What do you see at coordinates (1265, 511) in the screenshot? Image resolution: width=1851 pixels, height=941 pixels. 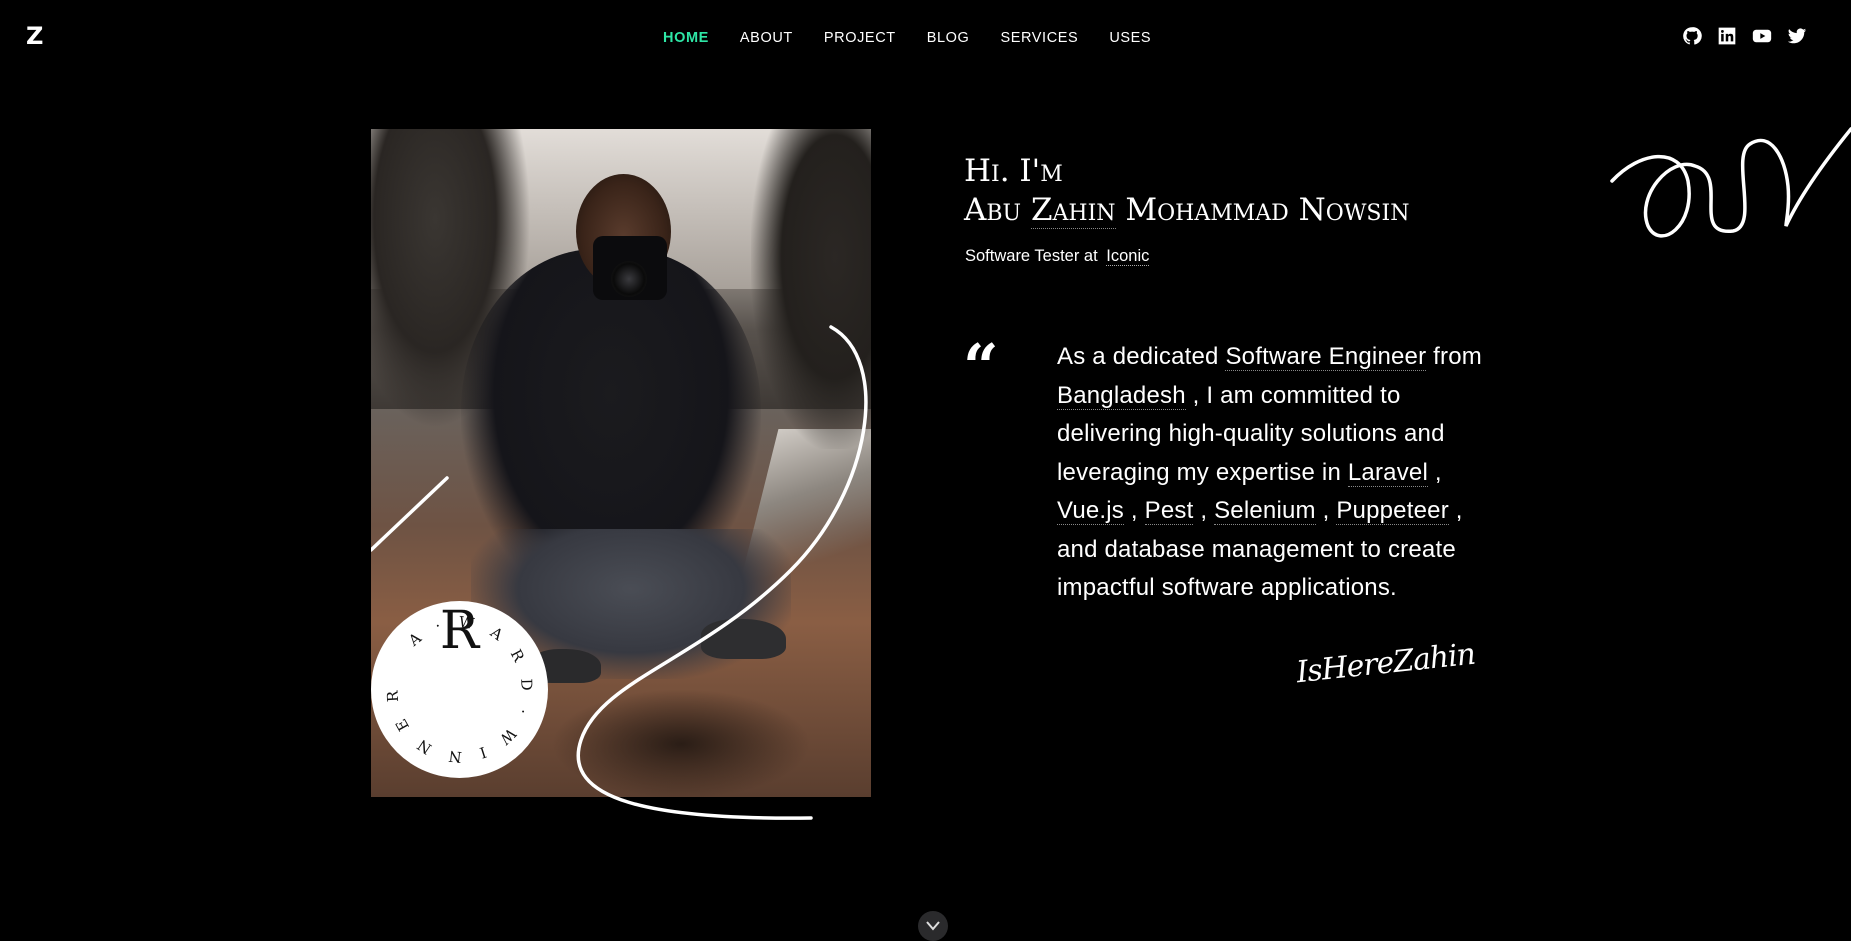 I see `highlight-selenium: Selenium` at bounding box center [1265, 511].